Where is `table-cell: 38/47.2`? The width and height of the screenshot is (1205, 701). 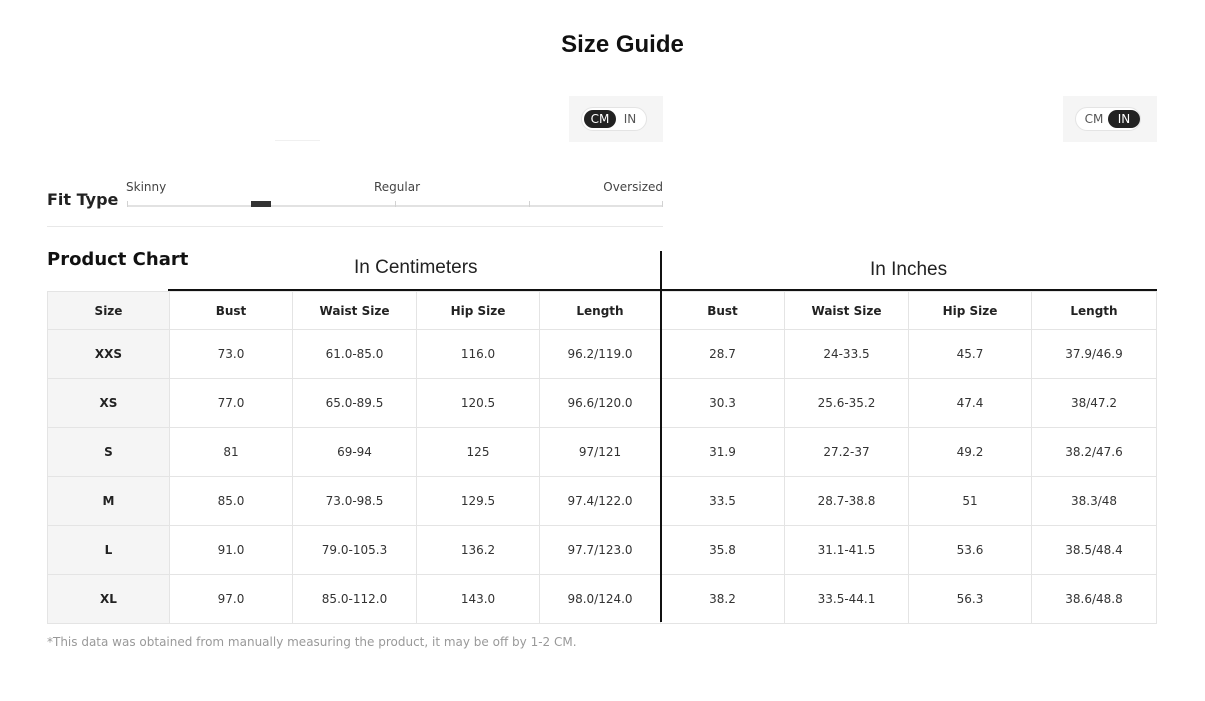
table-cell: 38/47.2 is located at coordinates (1094, 403).